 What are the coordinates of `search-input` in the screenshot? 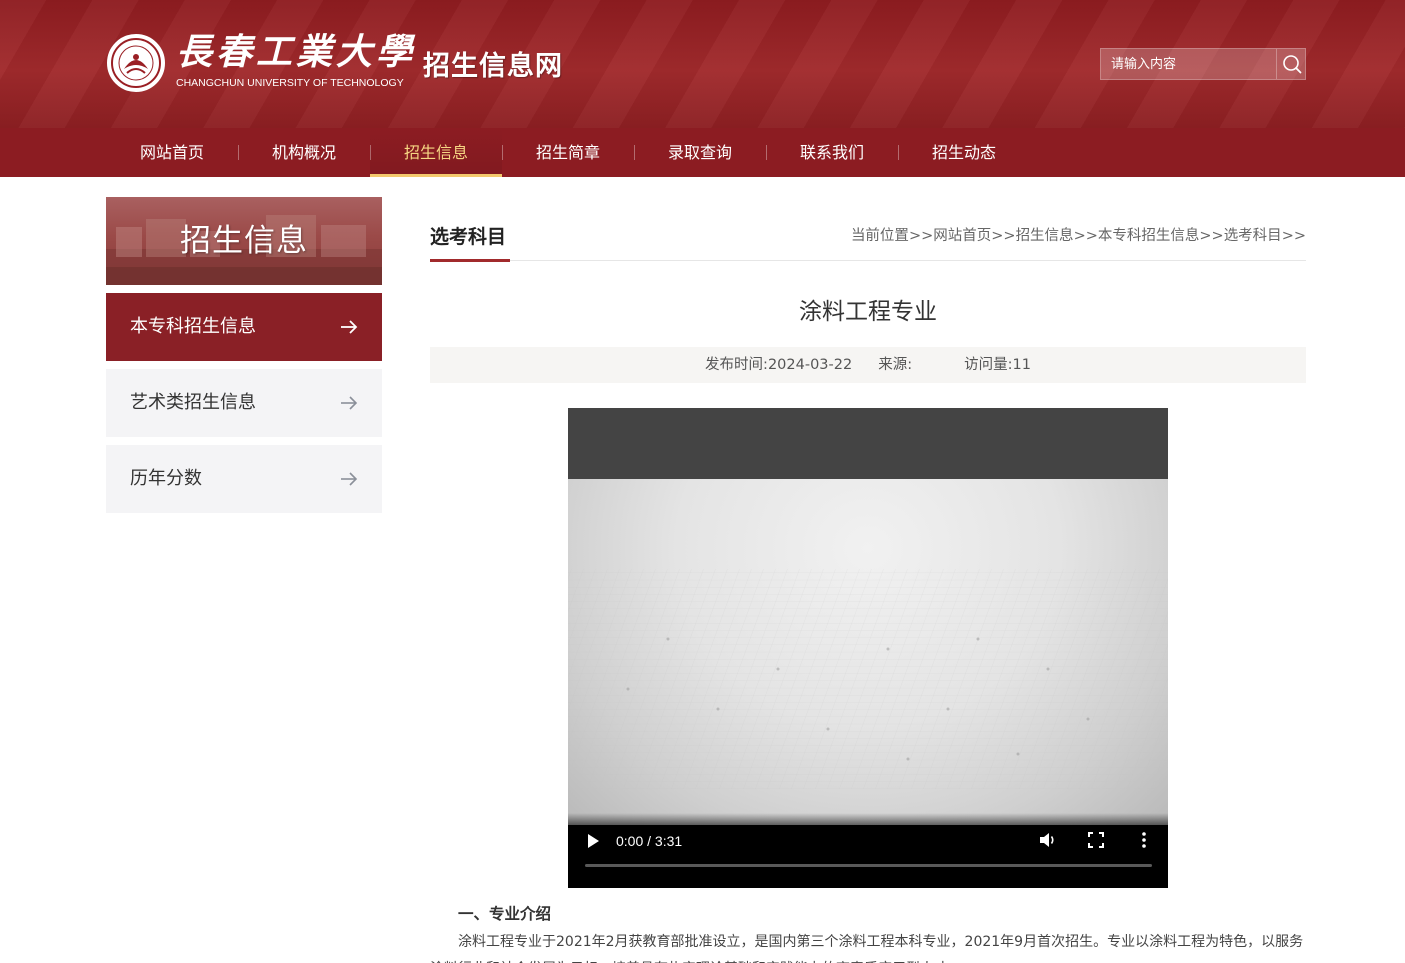 It's located at (1188, 64).